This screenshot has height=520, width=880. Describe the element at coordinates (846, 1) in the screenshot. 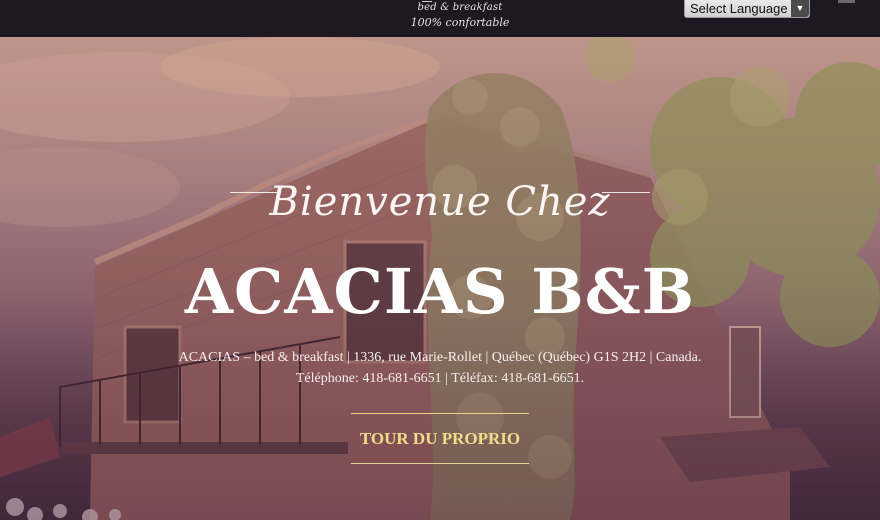

I see `menu-toggle` at that location.